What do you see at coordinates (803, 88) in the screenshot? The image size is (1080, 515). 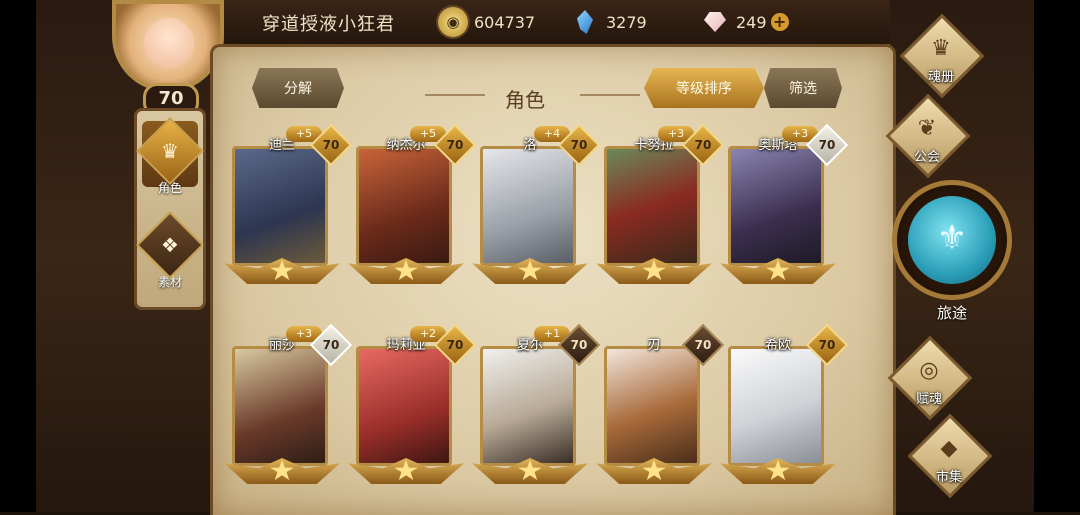 I see `filter-button: 筛选` at bounding box center [803, 88].